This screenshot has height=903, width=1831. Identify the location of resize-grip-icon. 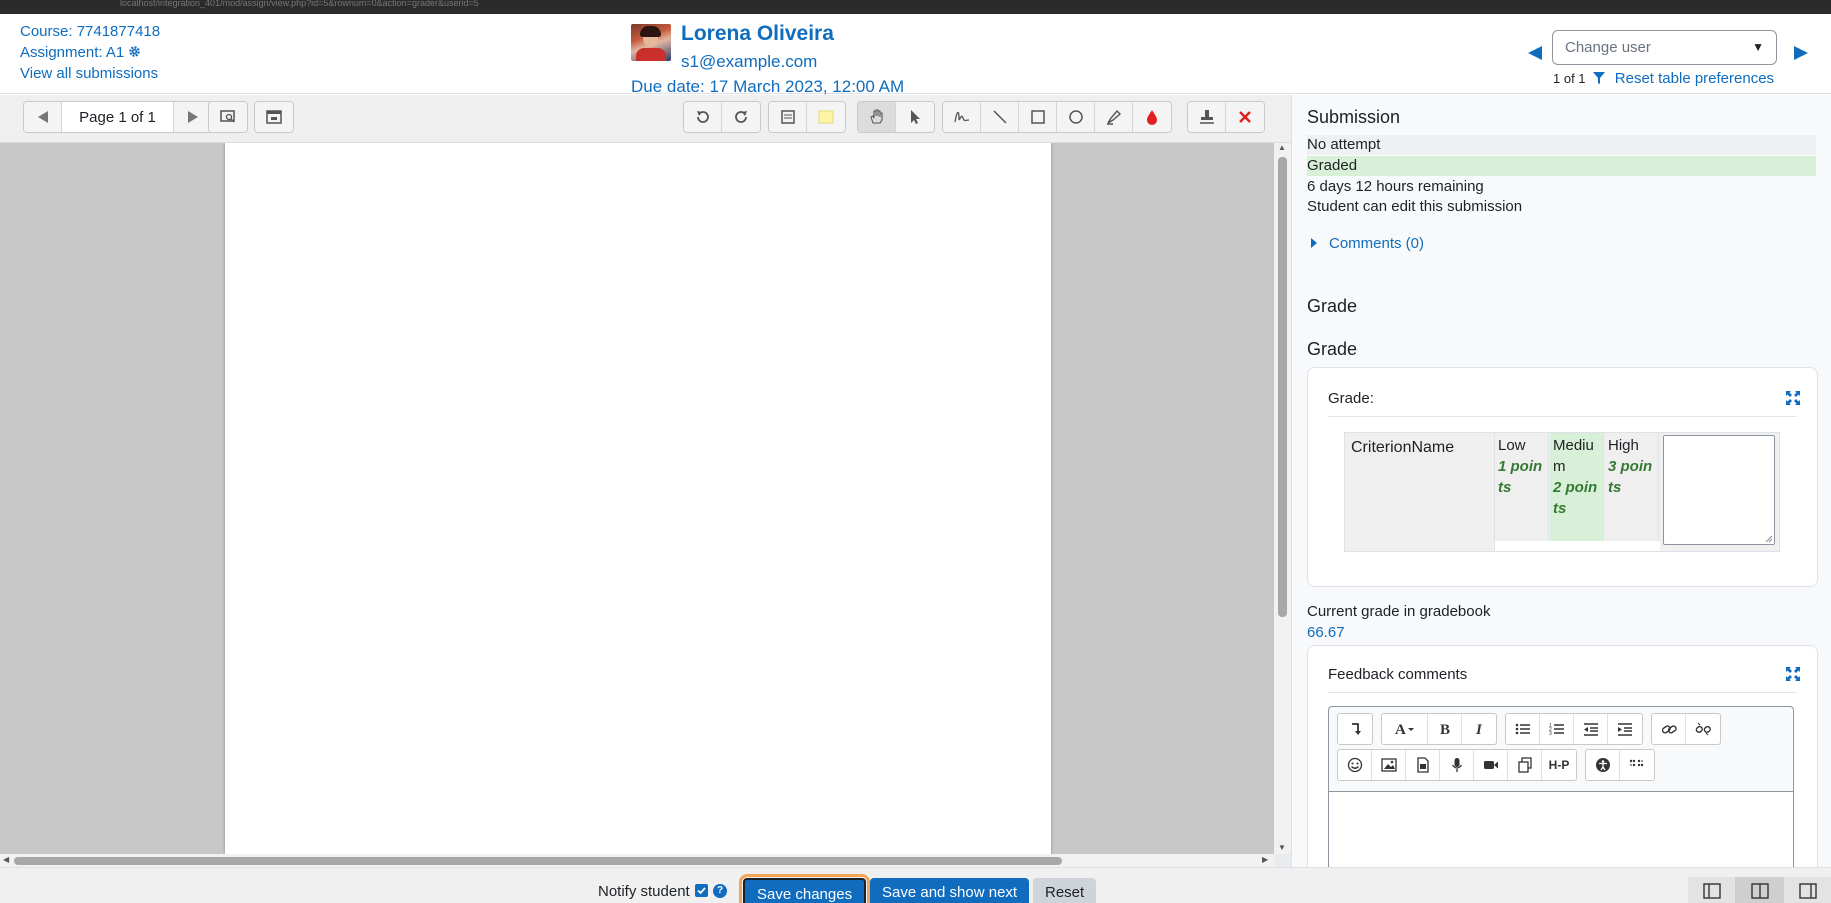
(1769, 539).